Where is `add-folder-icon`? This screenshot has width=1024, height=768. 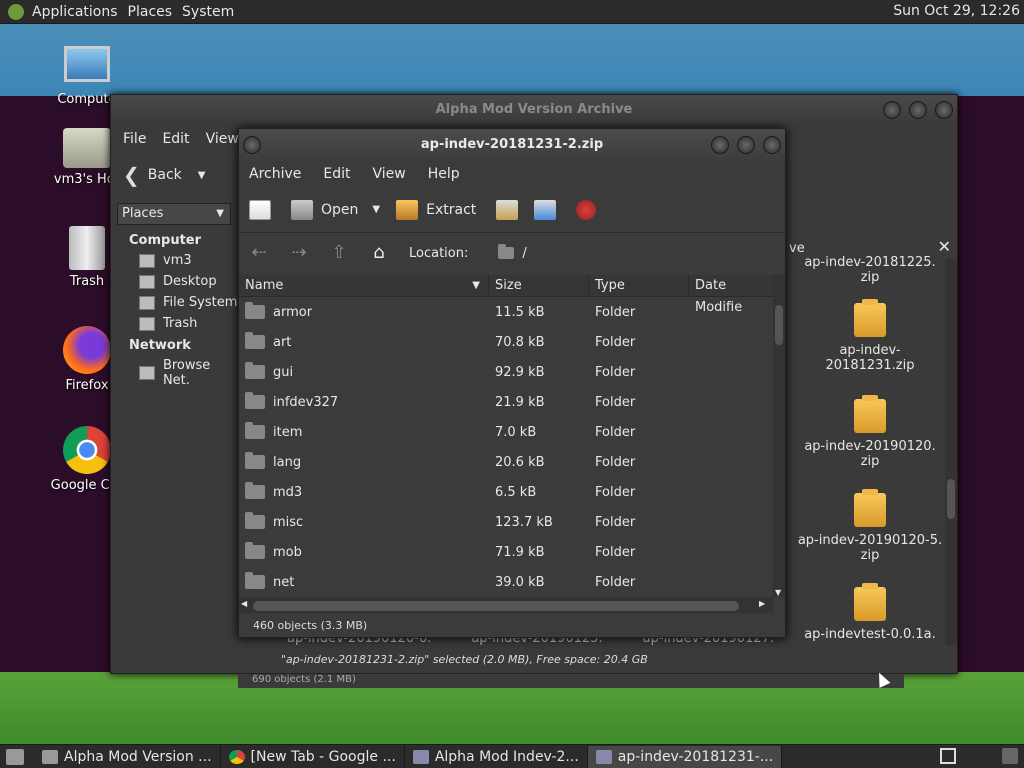
add-folder-icon is located at coordinates (545, 209).